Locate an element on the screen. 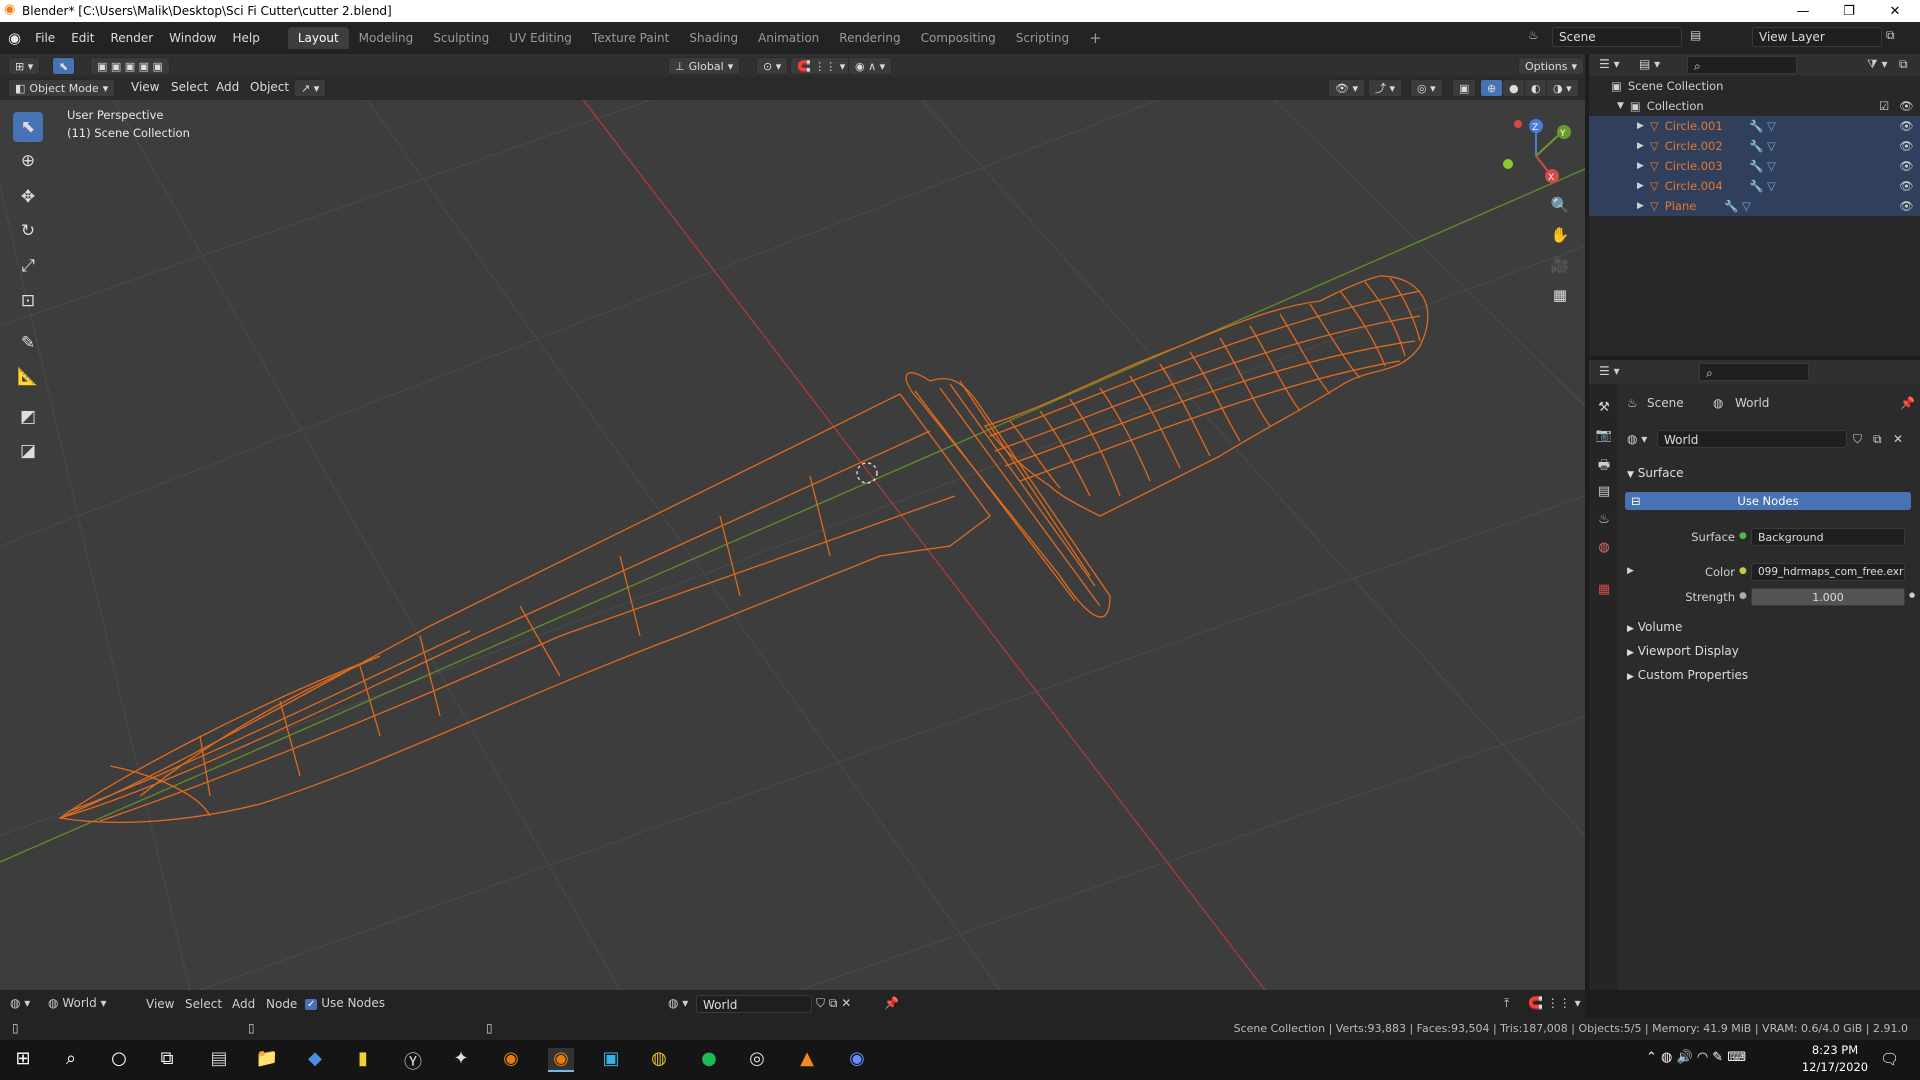  tab-rendering: Rendering is located at coordinates (869, 38).